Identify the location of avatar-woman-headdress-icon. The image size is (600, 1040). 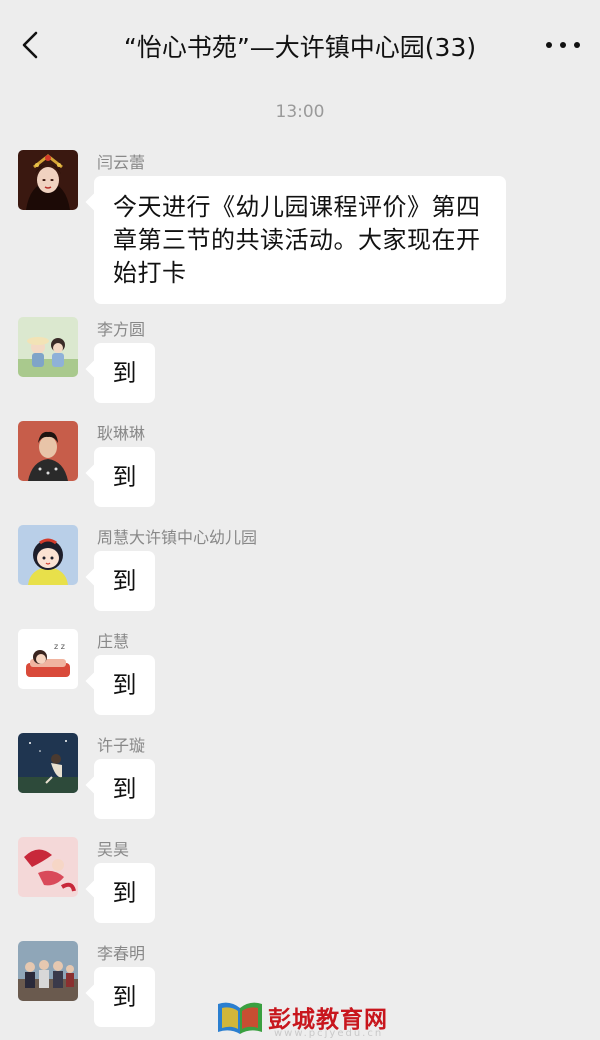
(48, 180).